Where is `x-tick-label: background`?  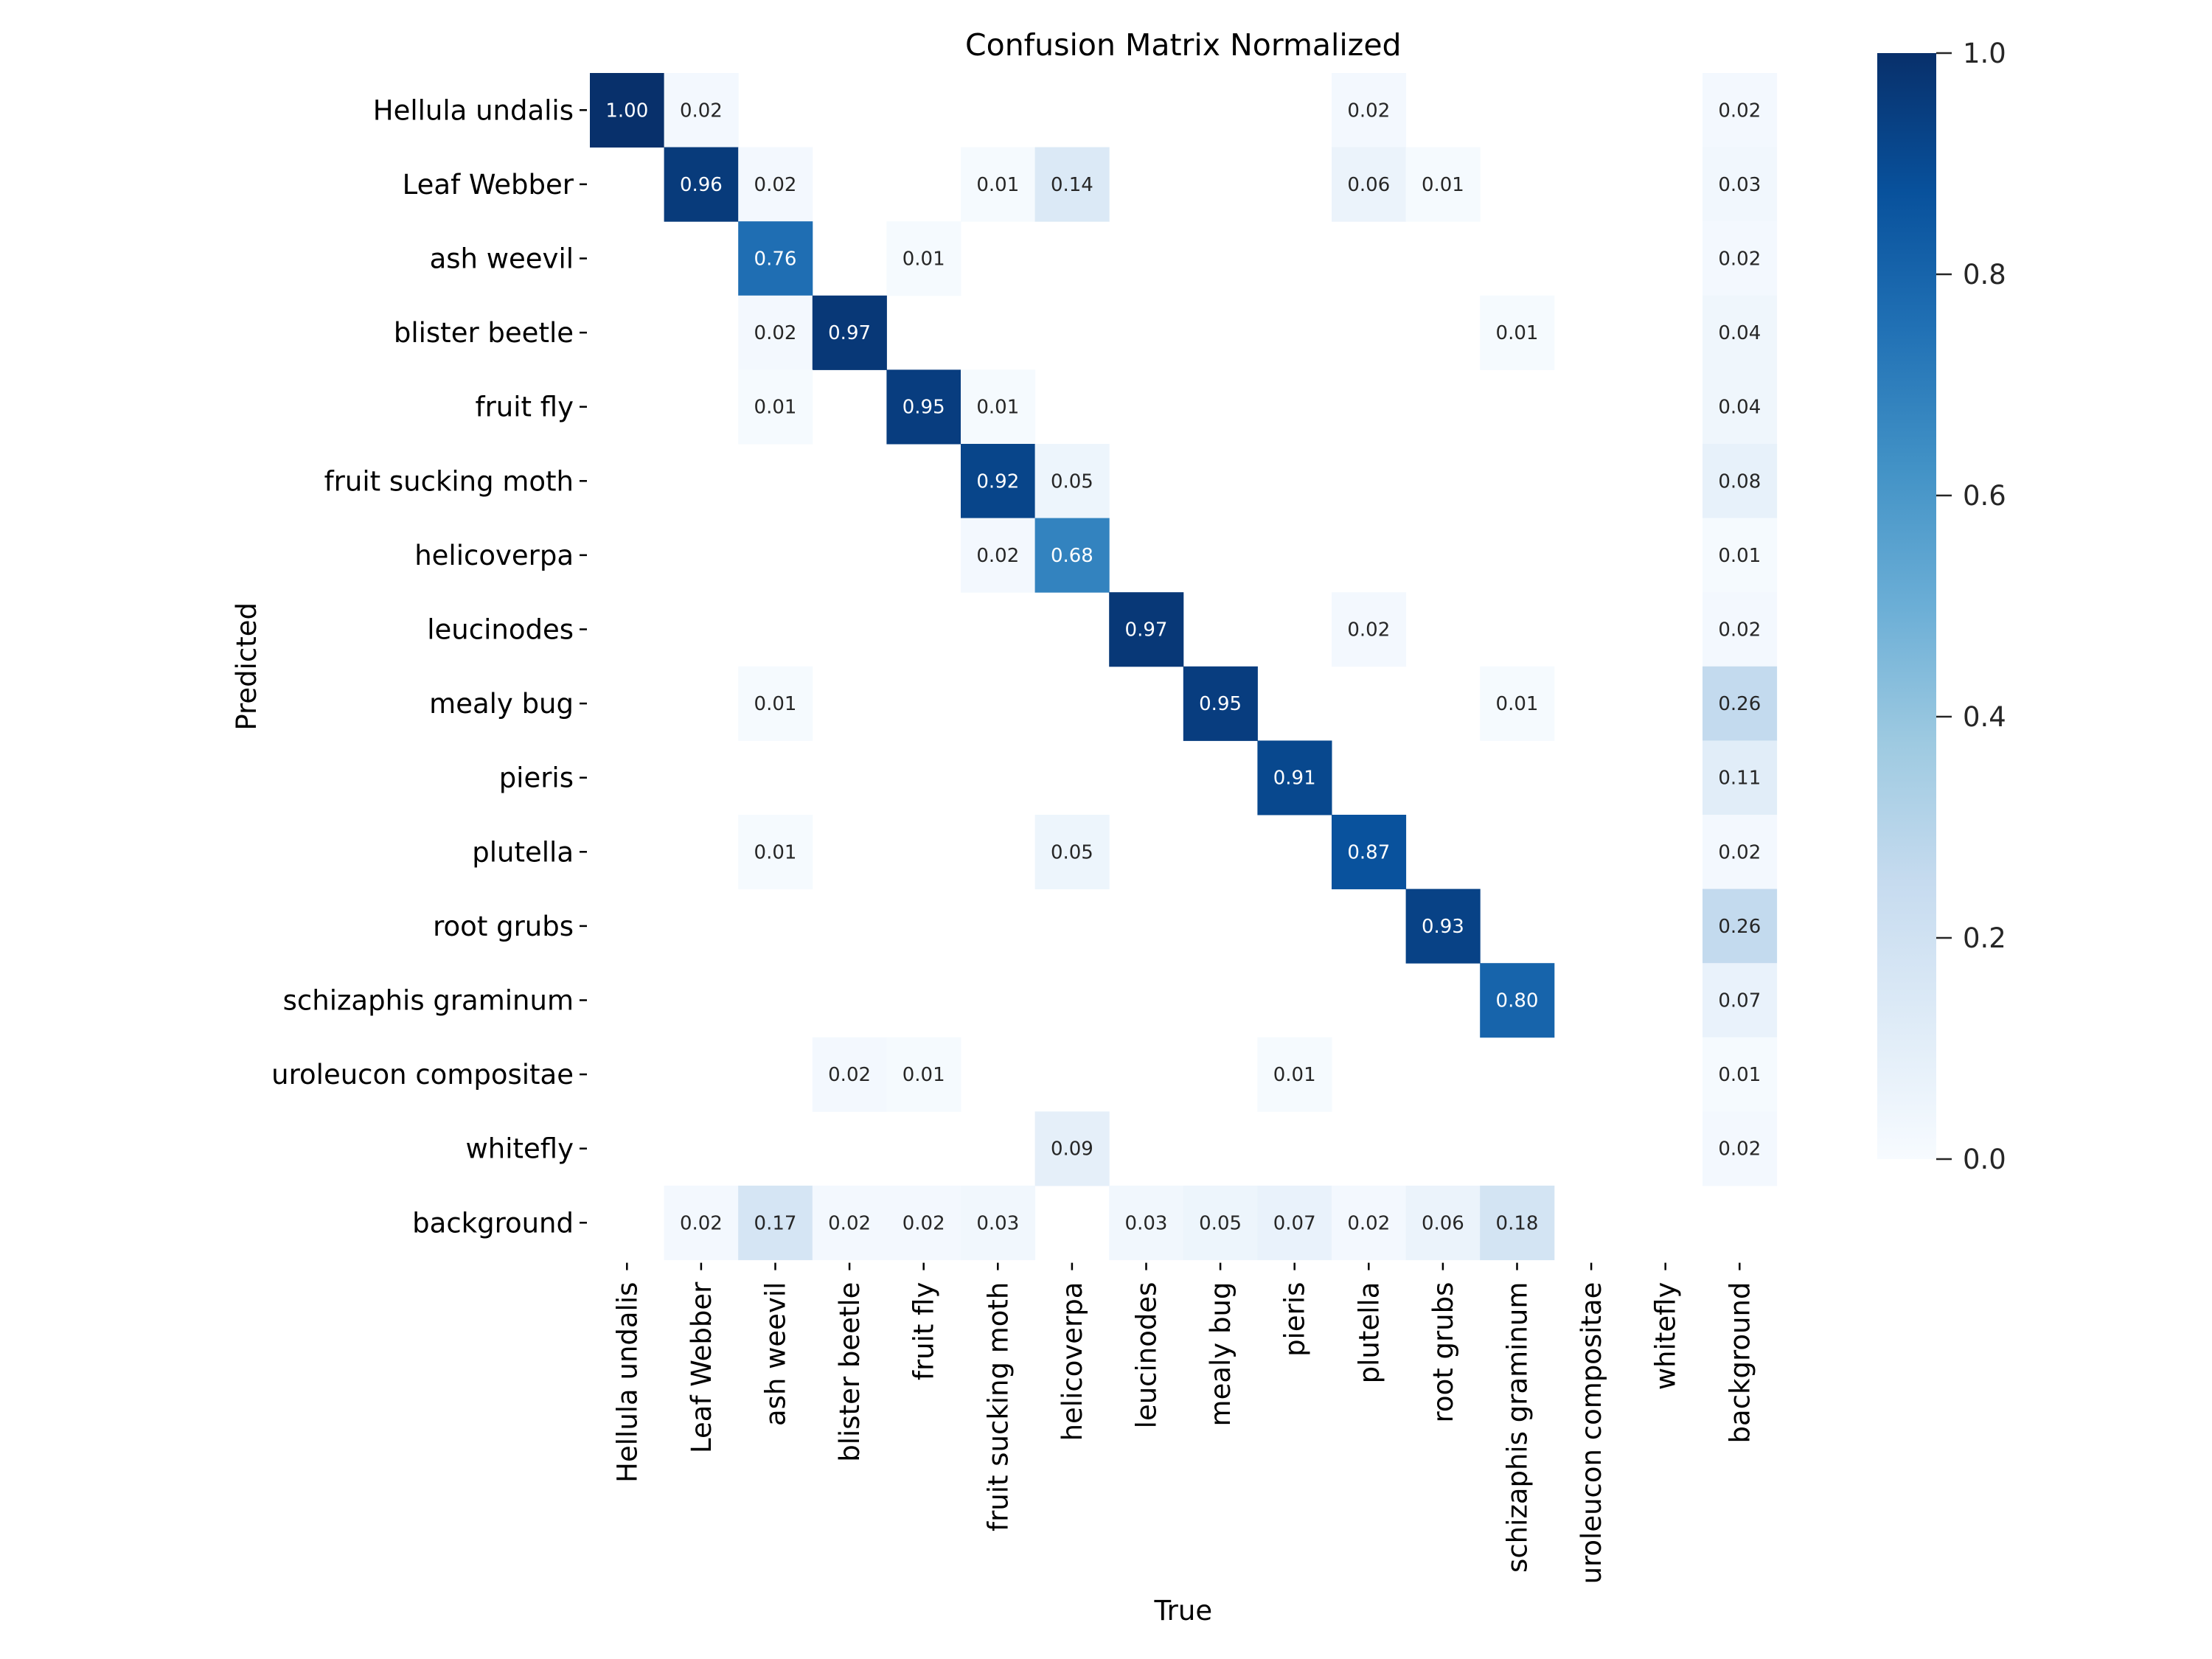 x-tick-label: background is located at coordinates (1740, 1363).